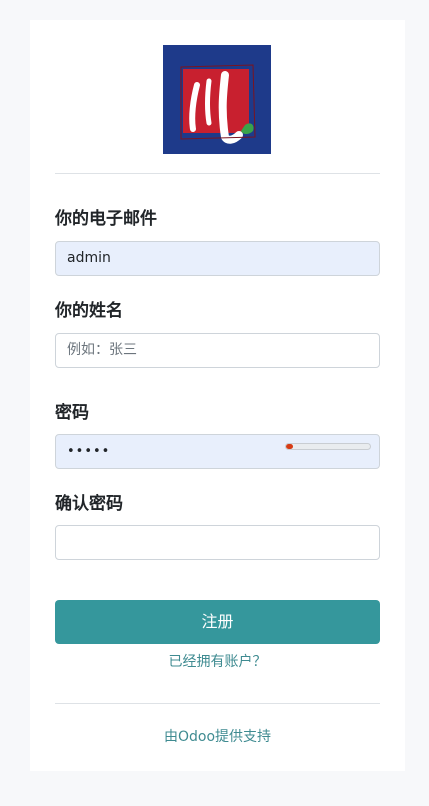 The height and width of the screenshot is (806, 429). What do you see at coordinates (217, 542) in the screenshot?
I see `confirm-password-field` at bounding box center [217, 542].